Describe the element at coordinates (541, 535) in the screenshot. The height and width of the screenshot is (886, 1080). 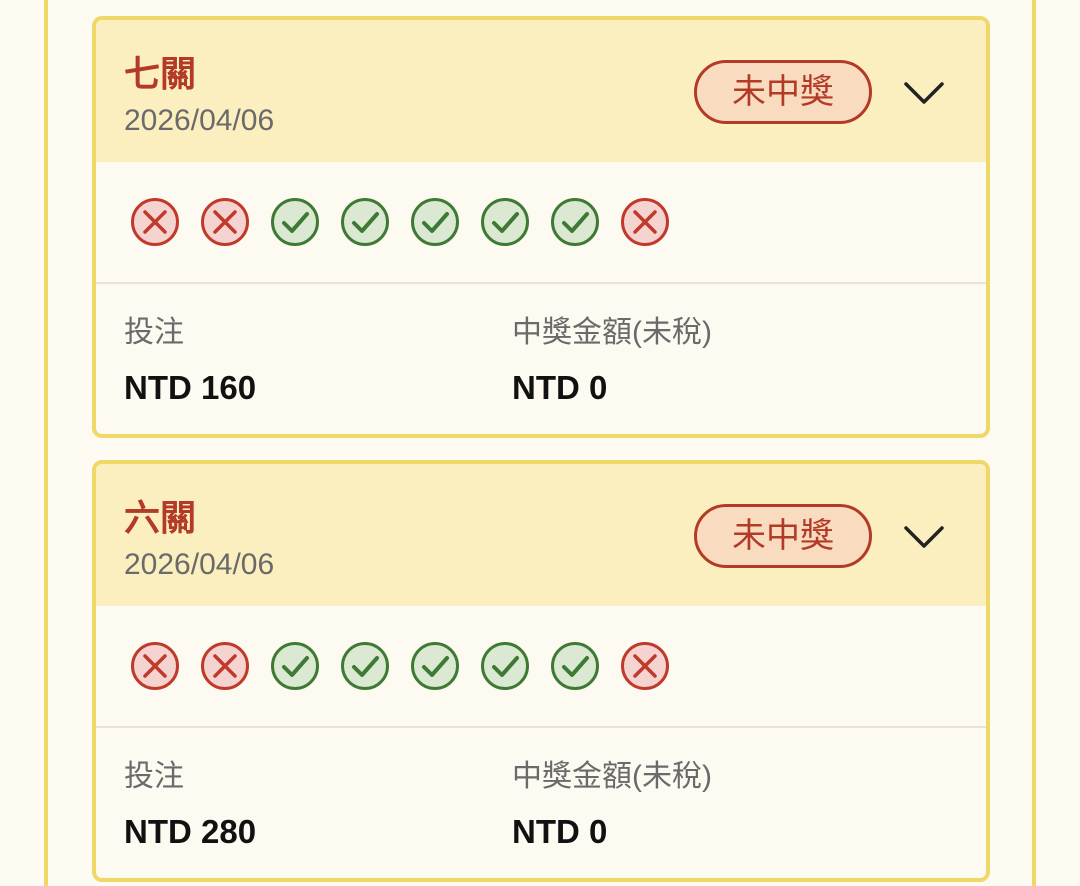
I see `card-header: 六關 2026/04/06 未中獎` at that location.